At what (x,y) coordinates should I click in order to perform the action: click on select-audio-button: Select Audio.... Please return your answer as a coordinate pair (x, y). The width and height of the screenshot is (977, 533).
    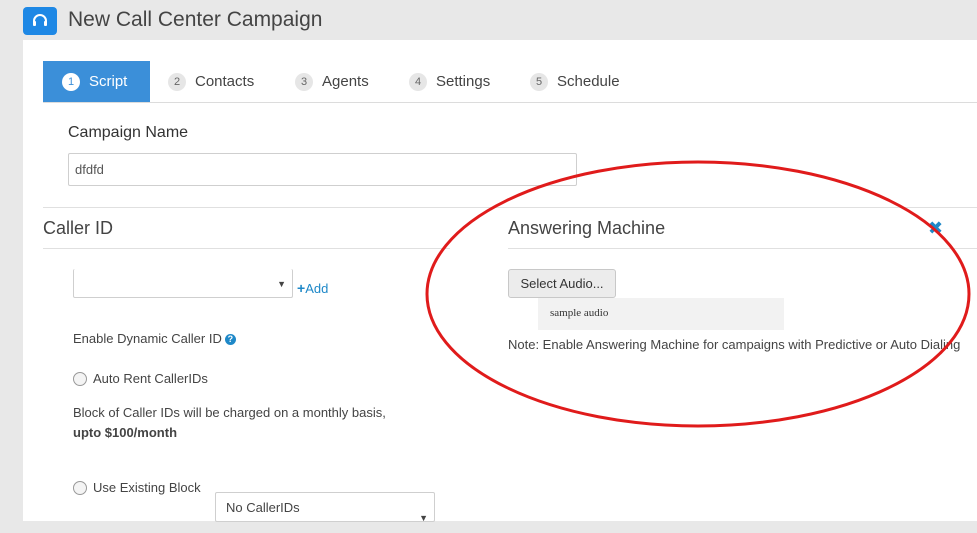
    Looking at the image, I should click on (562, 283).